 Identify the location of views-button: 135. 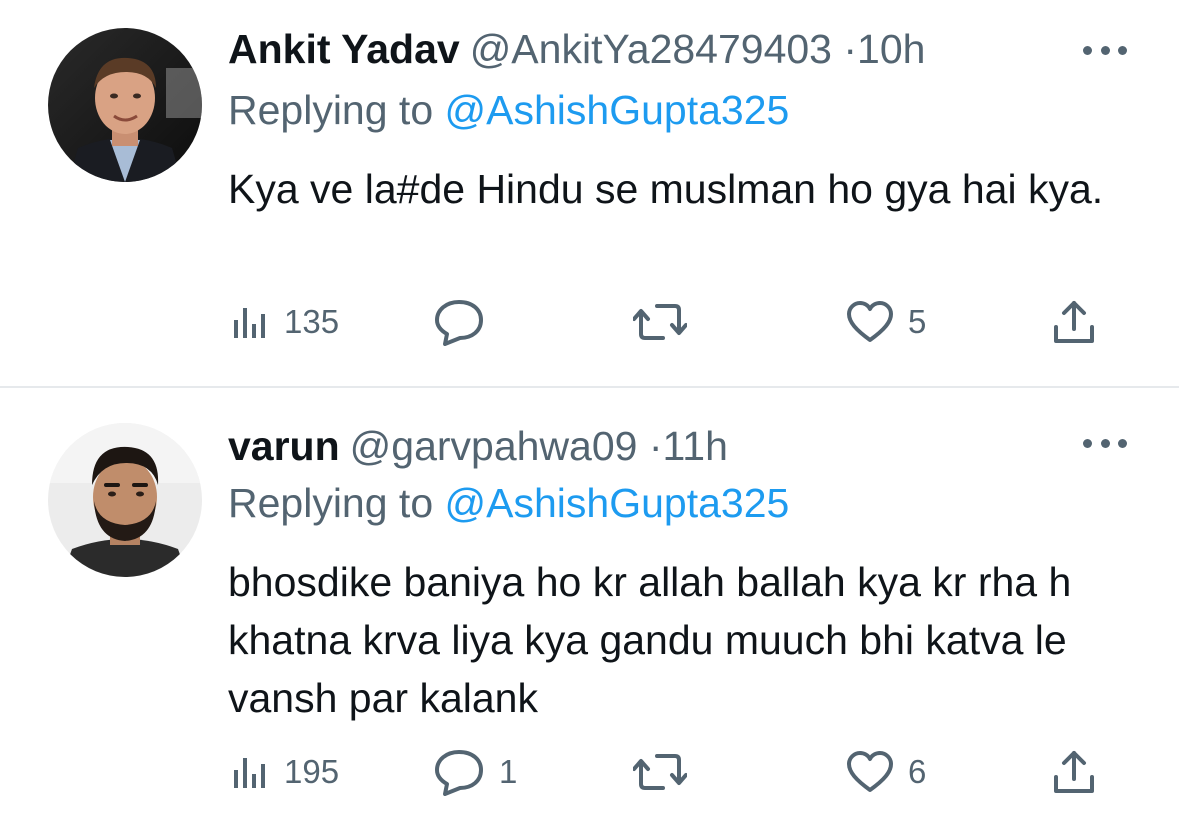
(284, 322).